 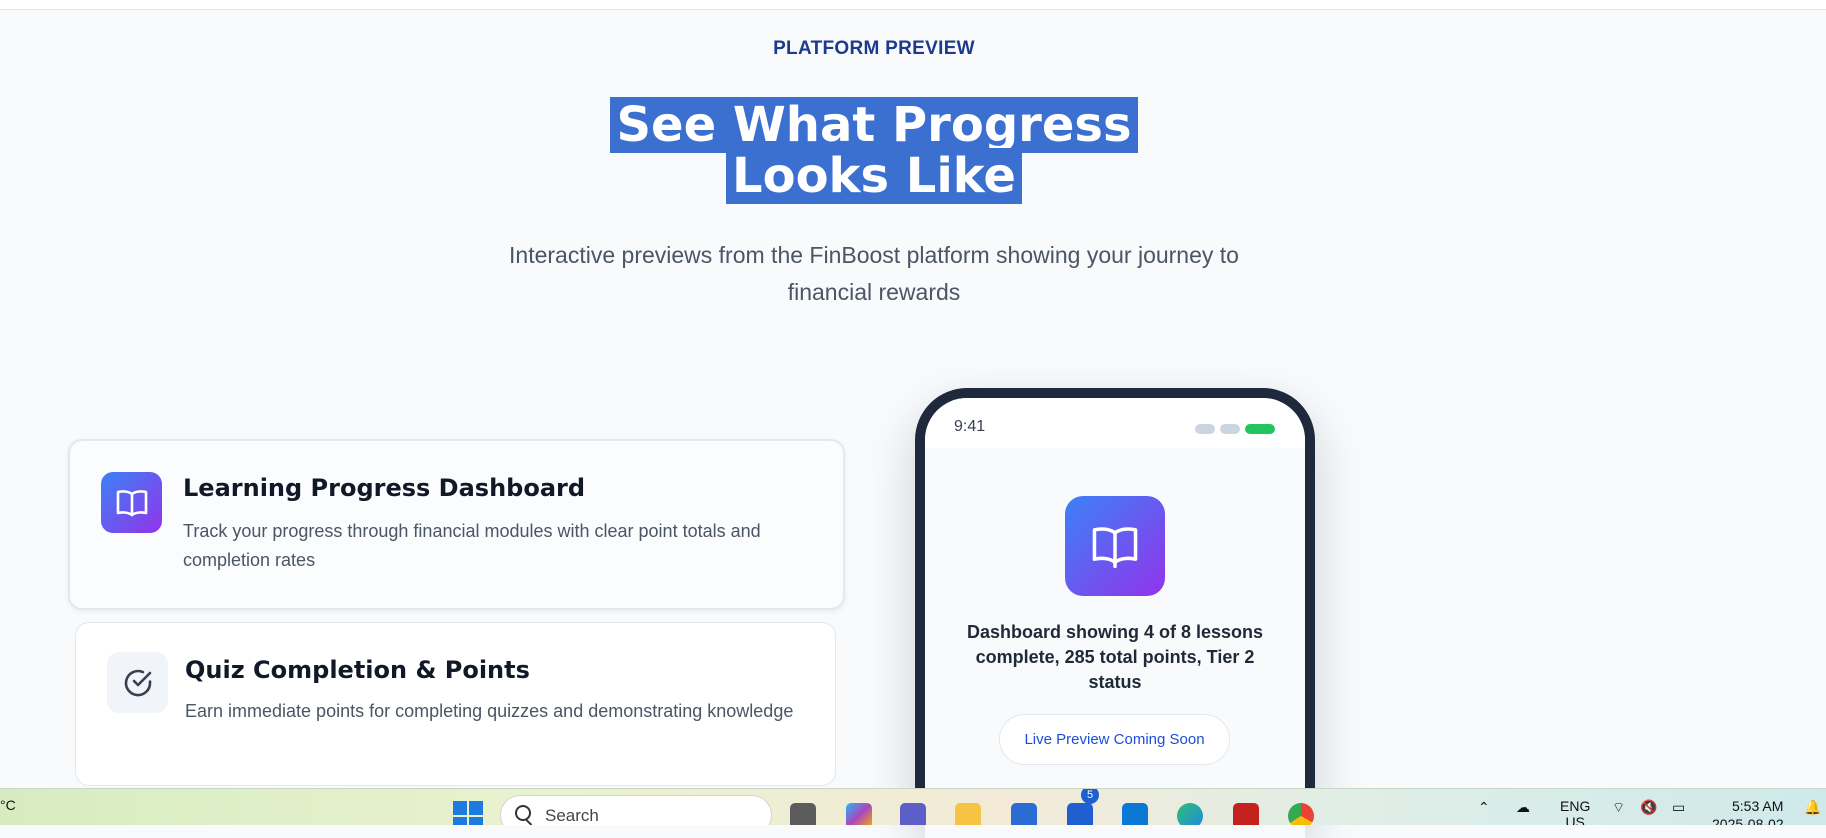 I want to click on taskbar-search: Search, so click(x=636, y=810).